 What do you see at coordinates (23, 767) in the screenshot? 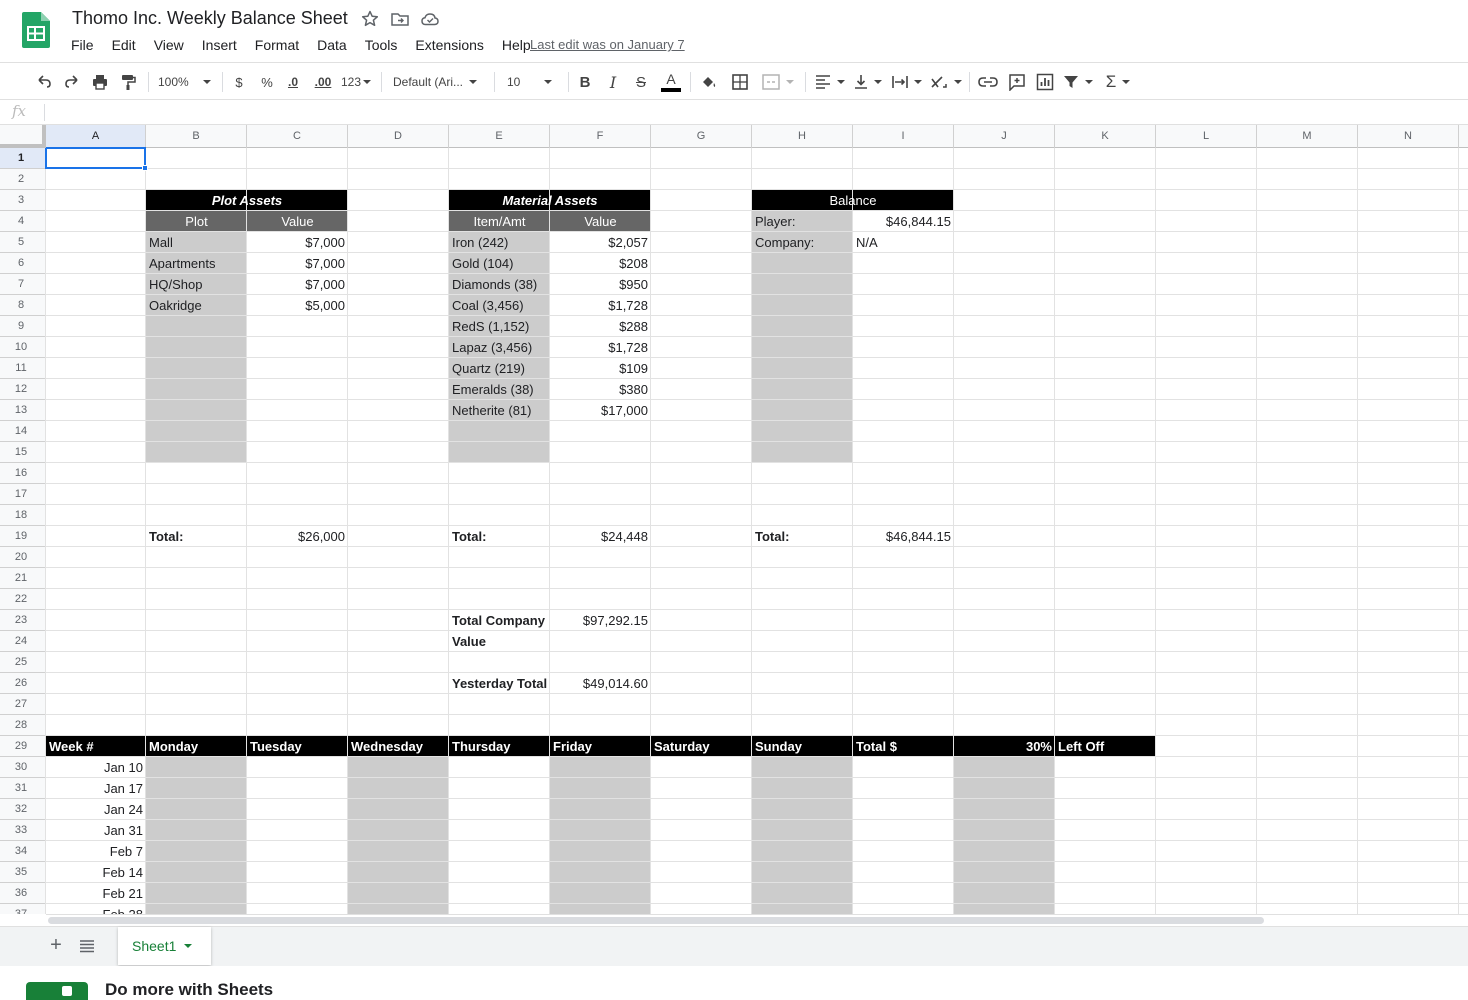
I see `row-header: 30` at bounding box center [23, 767].